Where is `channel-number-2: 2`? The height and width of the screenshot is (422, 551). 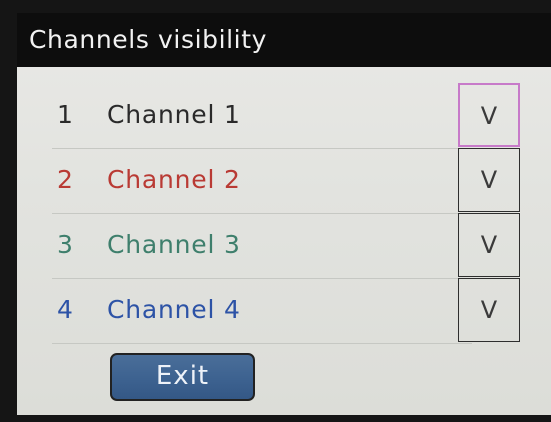 channel-number-2: 2 is located at coordinates (65, 179).